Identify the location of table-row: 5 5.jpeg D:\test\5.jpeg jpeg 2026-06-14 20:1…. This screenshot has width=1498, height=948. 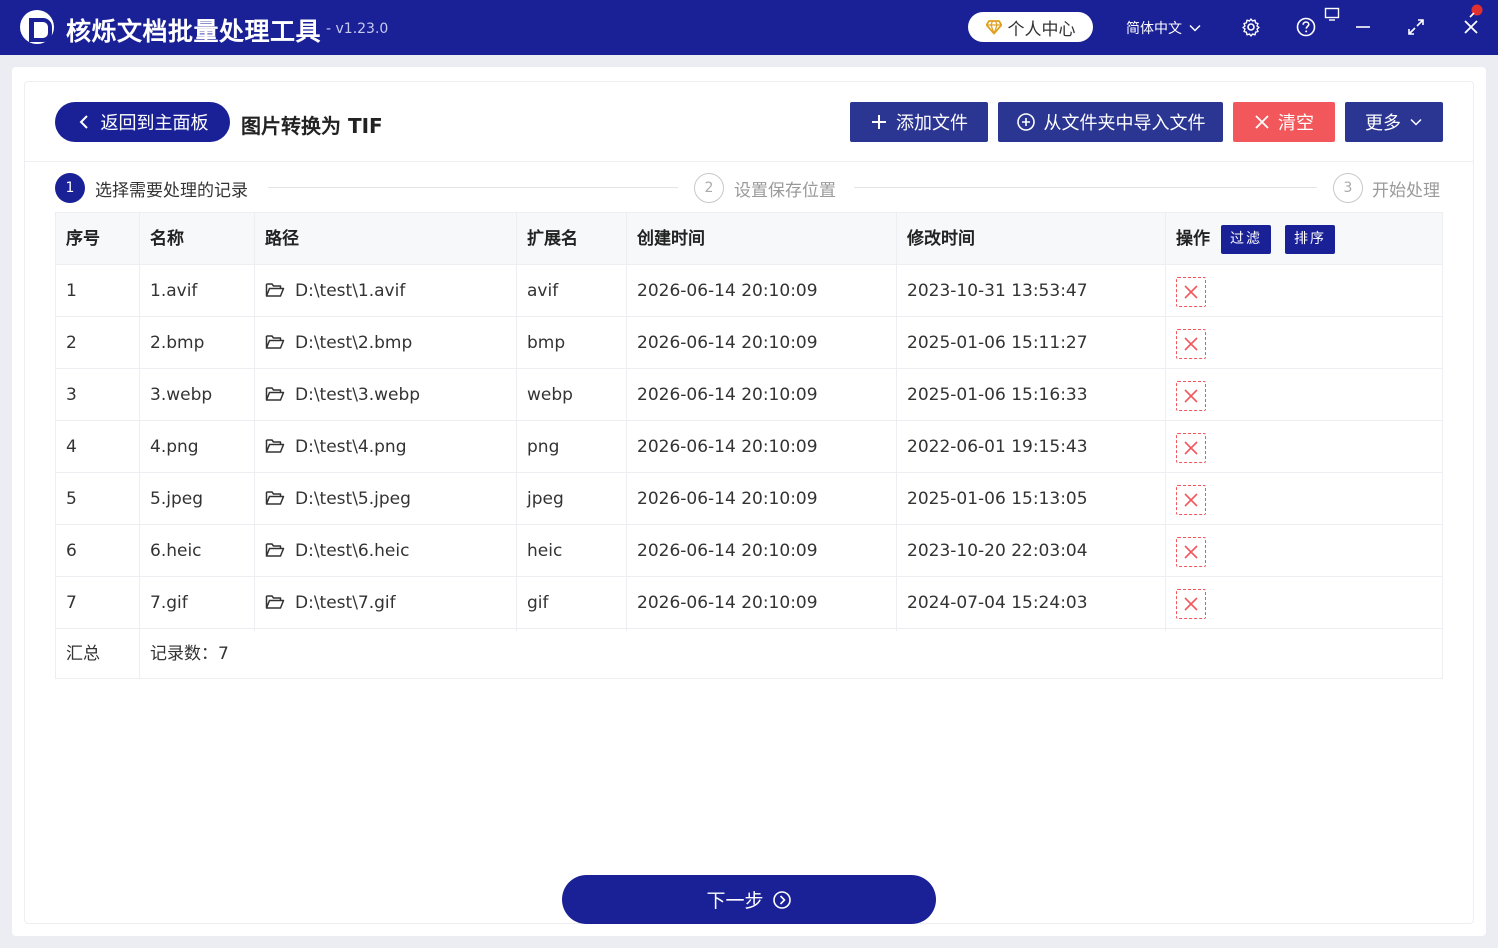
(749, 499).